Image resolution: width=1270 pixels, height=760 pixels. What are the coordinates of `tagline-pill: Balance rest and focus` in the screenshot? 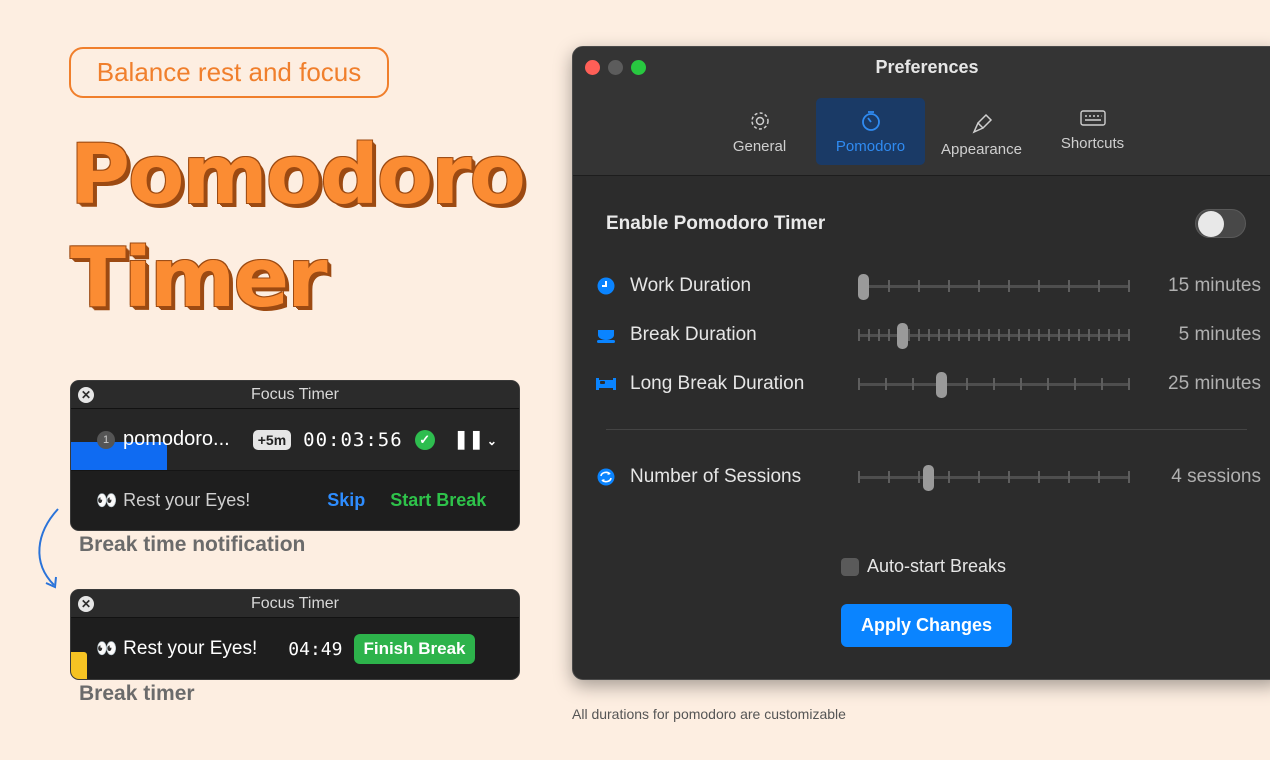 It's located at (229, 72).